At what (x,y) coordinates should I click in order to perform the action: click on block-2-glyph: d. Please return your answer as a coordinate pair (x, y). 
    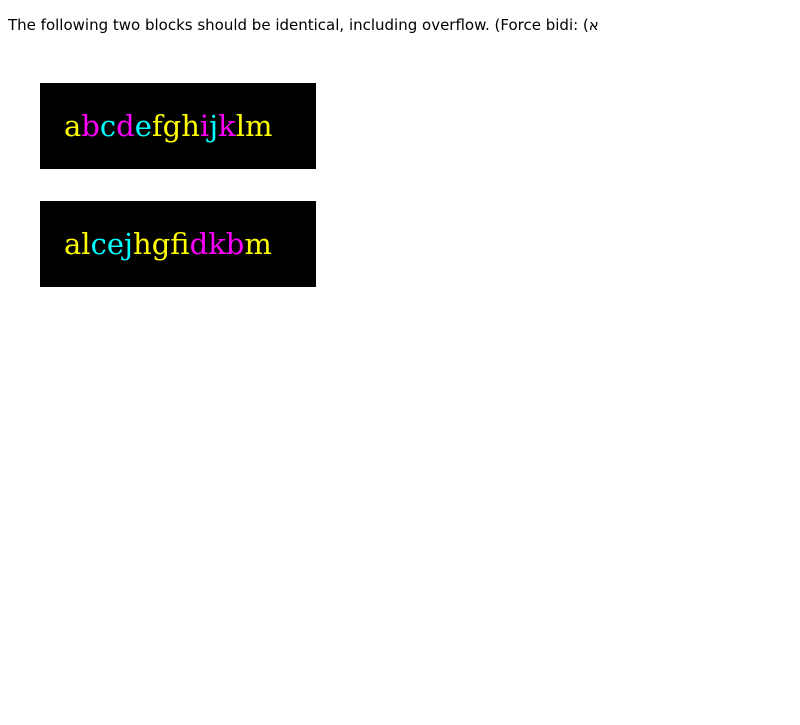
    Looking at the image, I should click on (199, 244).